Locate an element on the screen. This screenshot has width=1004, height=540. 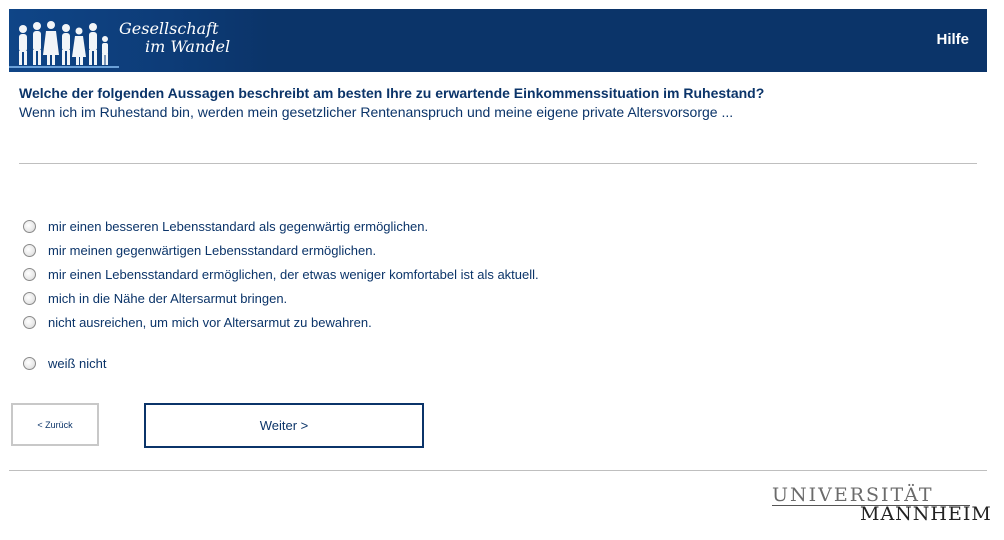
option-dont-know: weiß nicht is located at coordinates (65, 363).